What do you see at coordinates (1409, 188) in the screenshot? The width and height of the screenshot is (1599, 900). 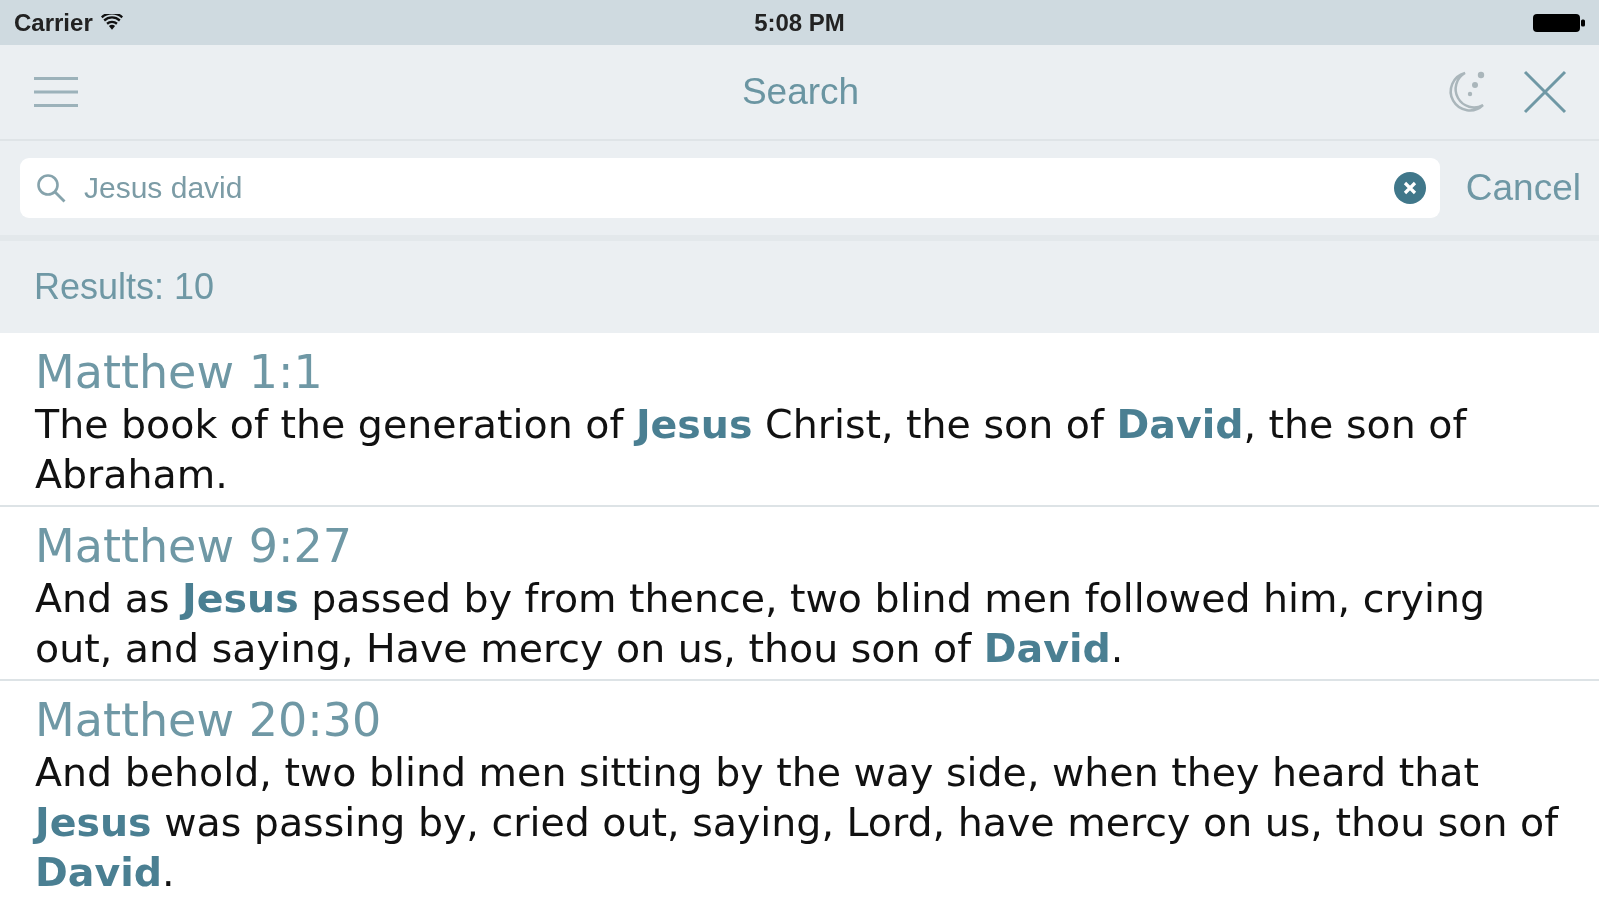 I see `clear-icon` at bounding box center [1409, 188].